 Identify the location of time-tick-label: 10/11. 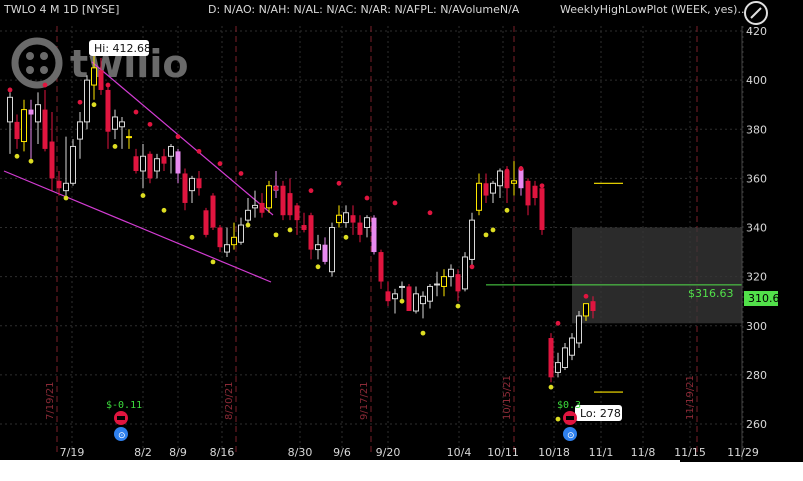
(503, 452).